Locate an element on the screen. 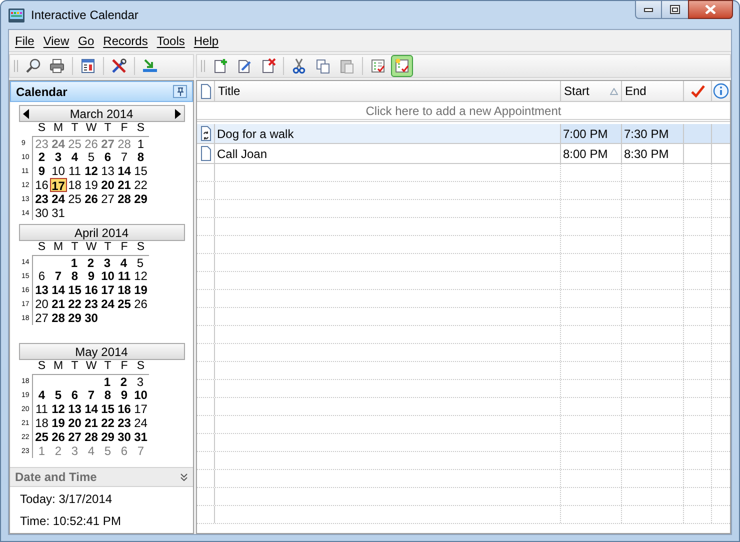  menu-item: File is located at coordinates (24, 41).